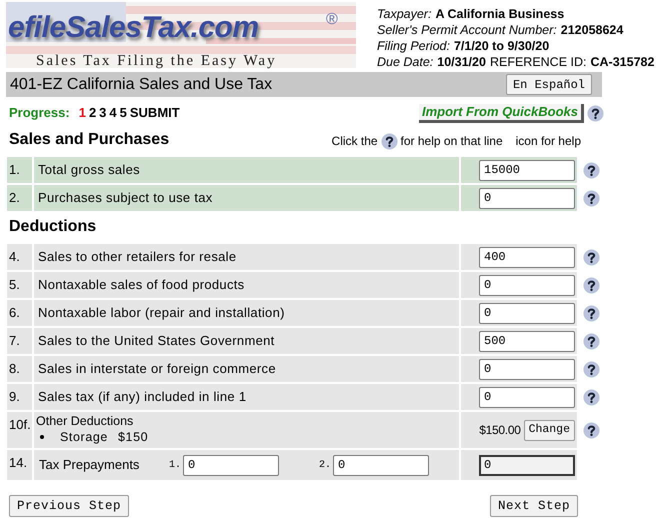 This screenshot has width=667, height=518. What do you see at coordinates (355, 141) in the screenshot?
I see `help-hint-text: Click the` at bounding box center [355, 141].